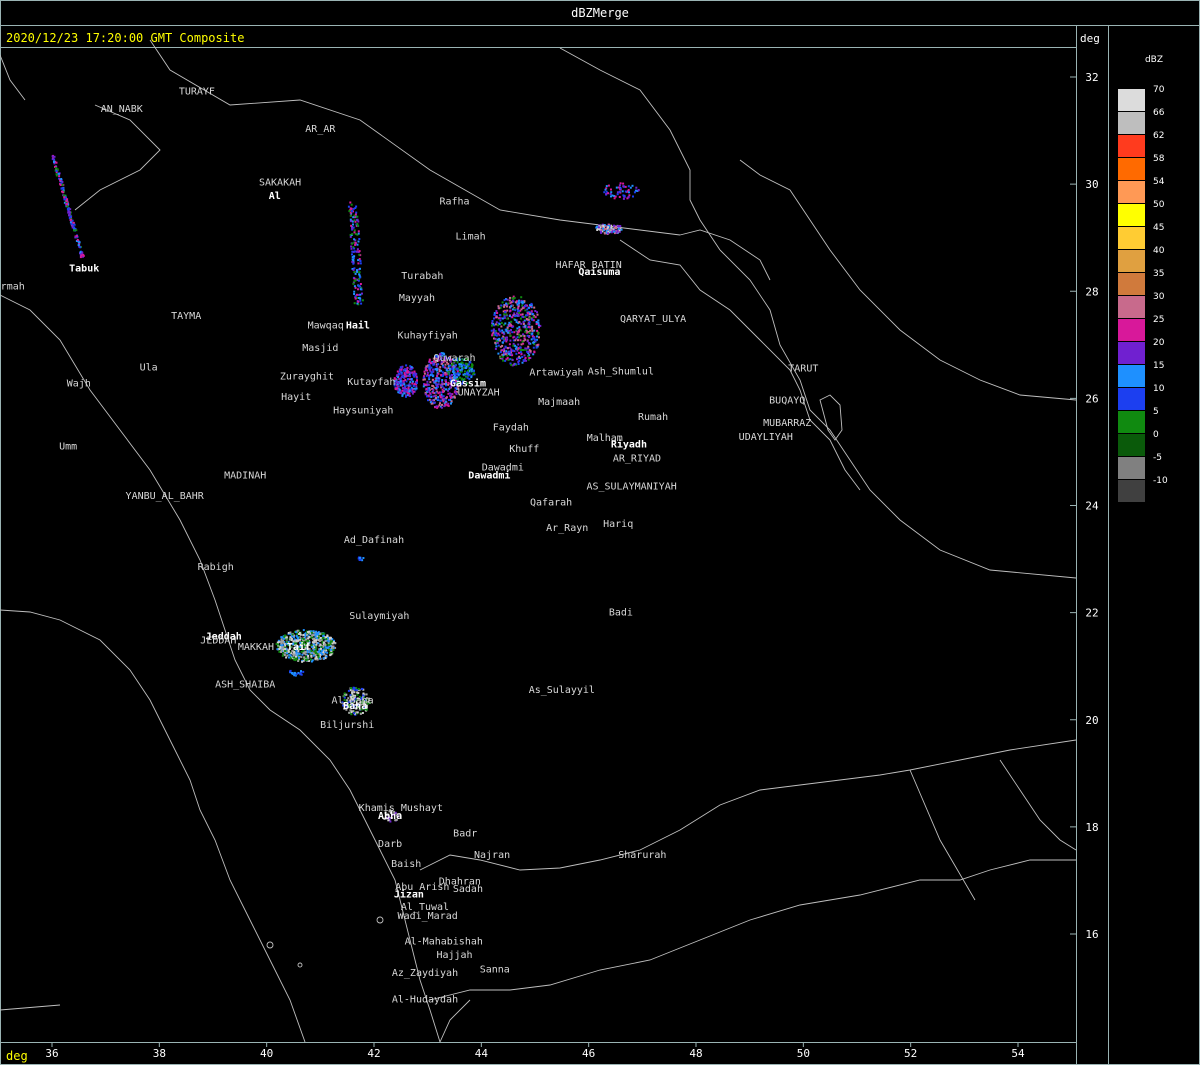 The image size is (1200, 1065). I want to click on place-label: Ula, so click(149, 368).